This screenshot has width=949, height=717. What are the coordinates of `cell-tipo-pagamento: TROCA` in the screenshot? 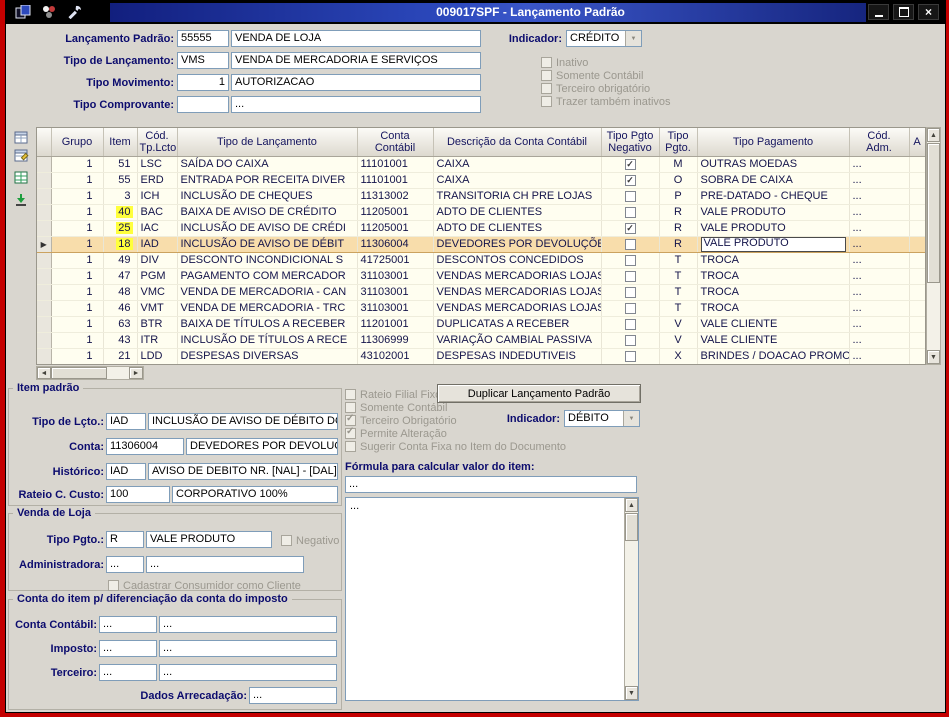 It's located at (773, 292).